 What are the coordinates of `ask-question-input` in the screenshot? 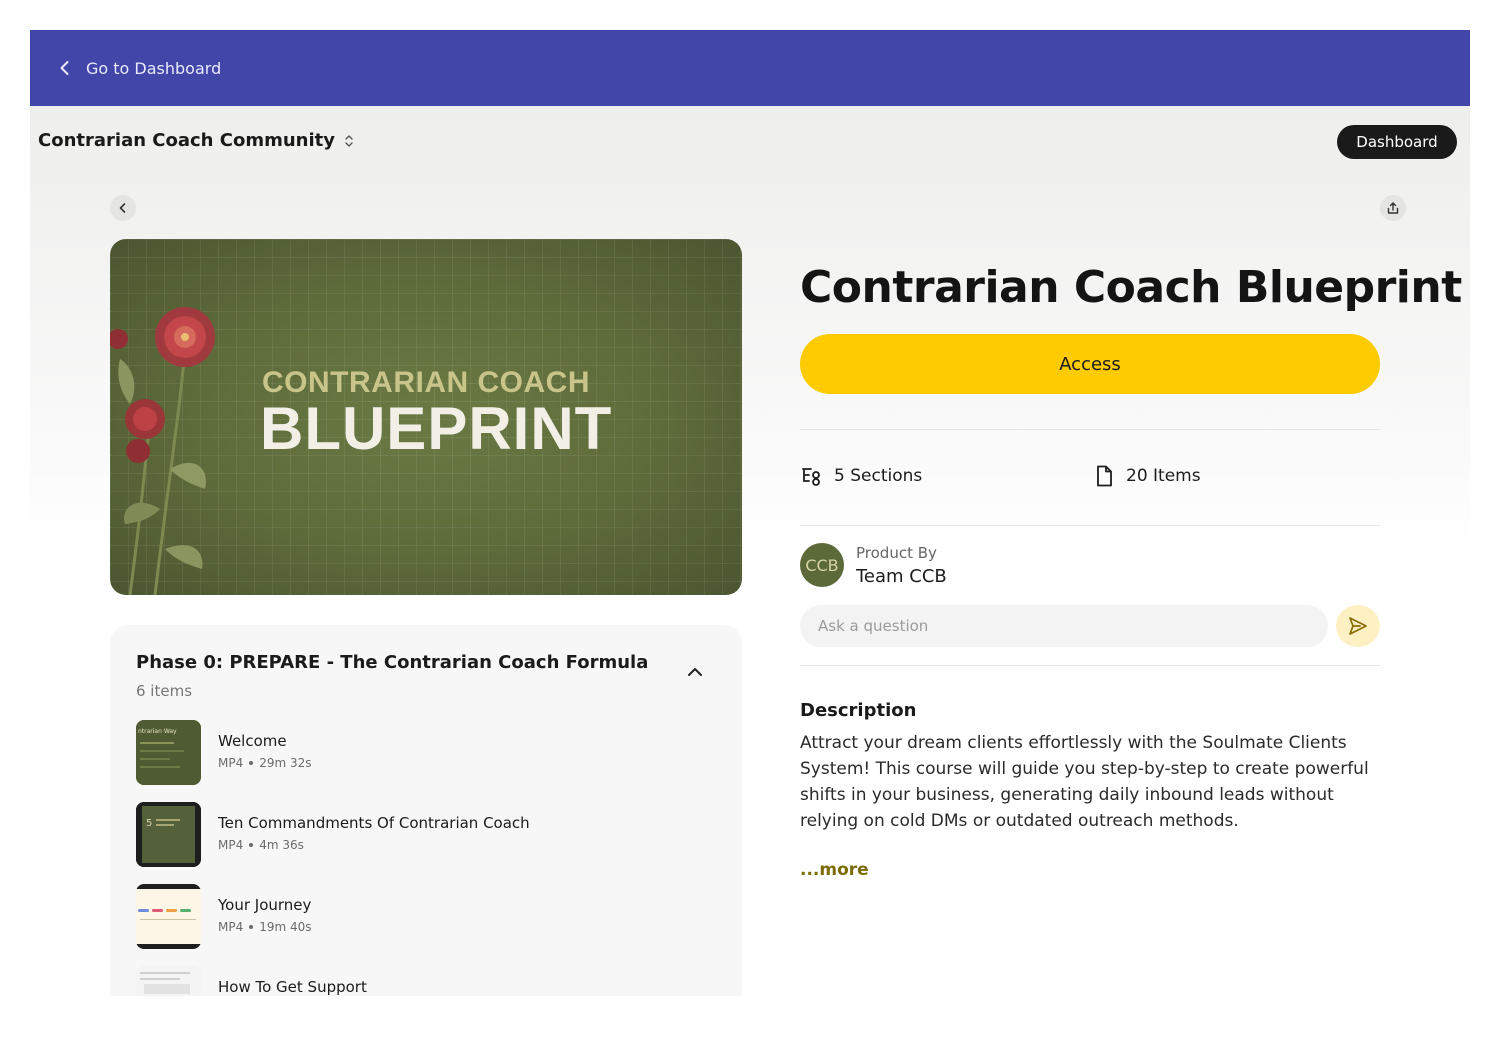 It's located at (1064, 626).